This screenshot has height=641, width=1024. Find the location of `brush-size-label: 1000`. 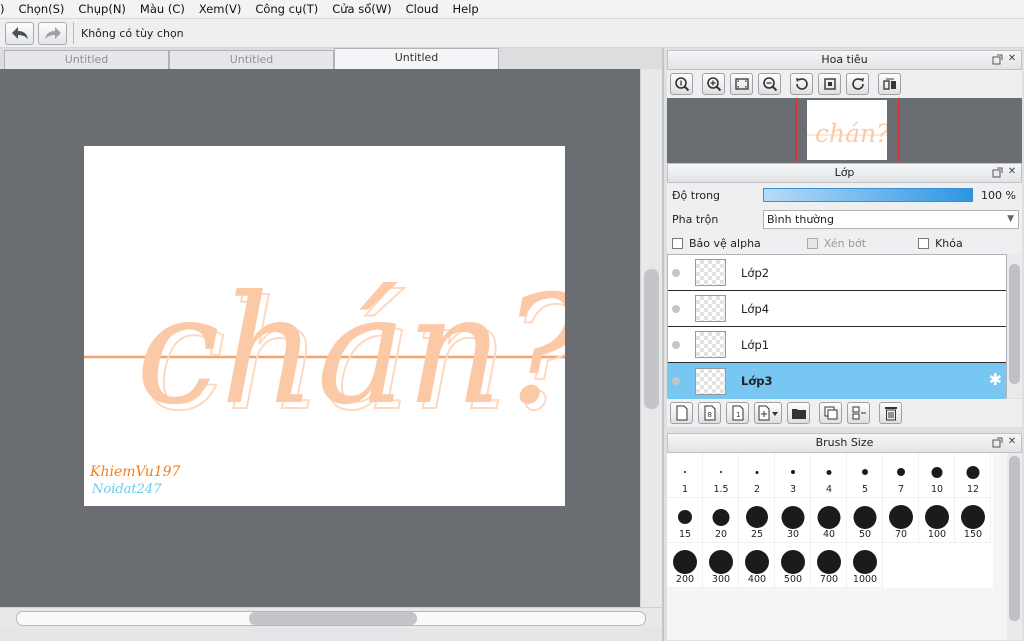

brush-size-label: 1000 is located at coordinates (865, 579).